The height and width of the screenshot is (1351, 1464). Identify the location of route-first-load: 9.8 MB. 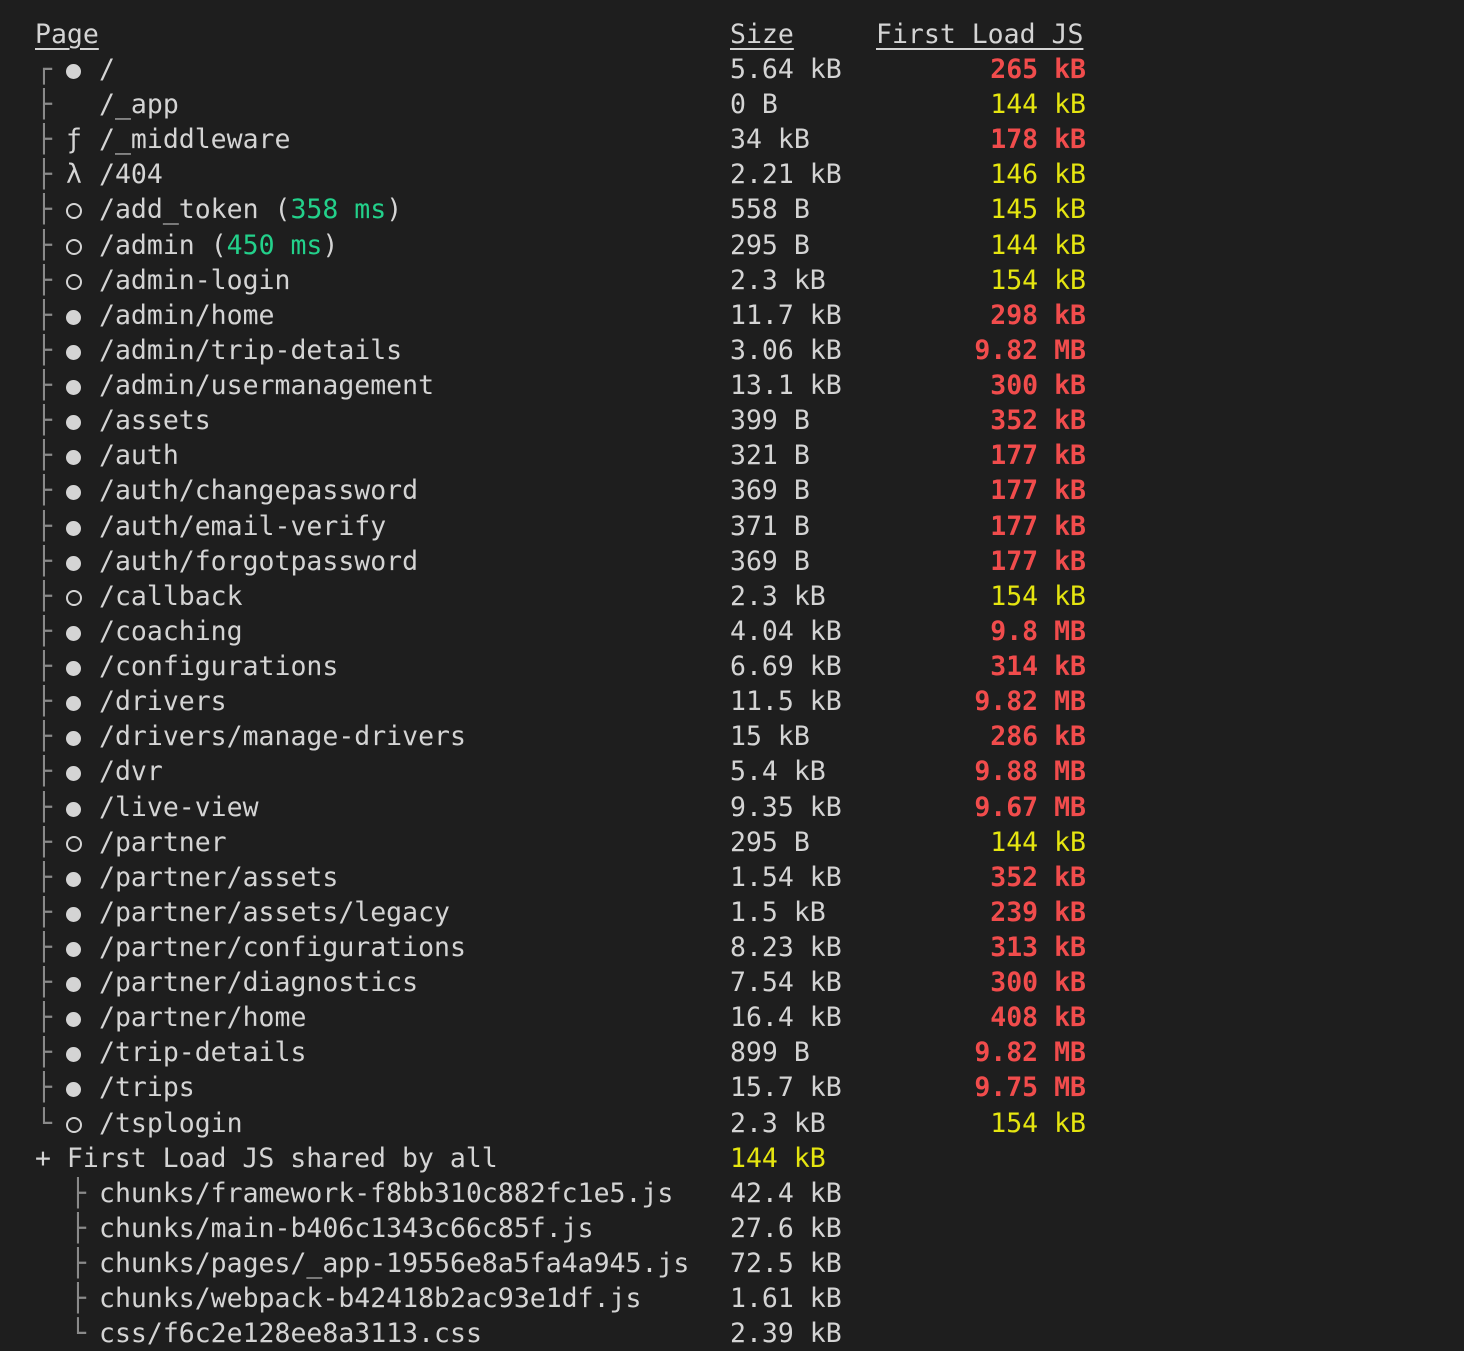
(1038, 631).